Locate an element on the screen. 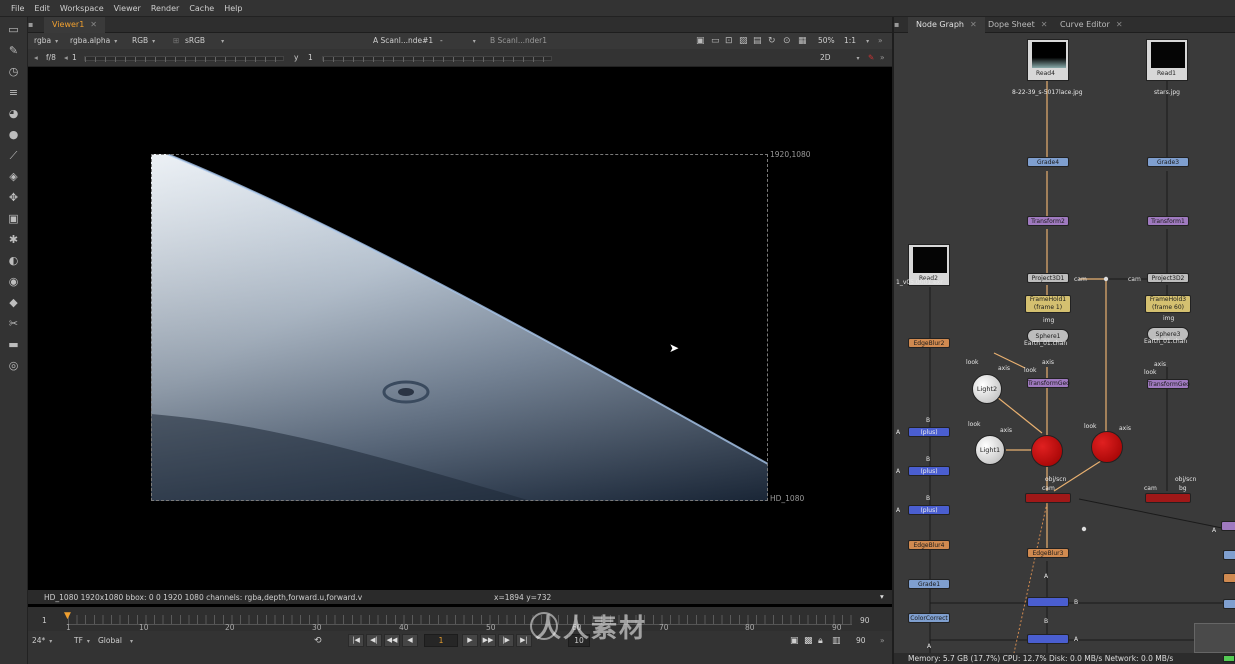 This screenshot has height=664, width=1235. node-graph-minimap is located at coordinates (1214, 638).